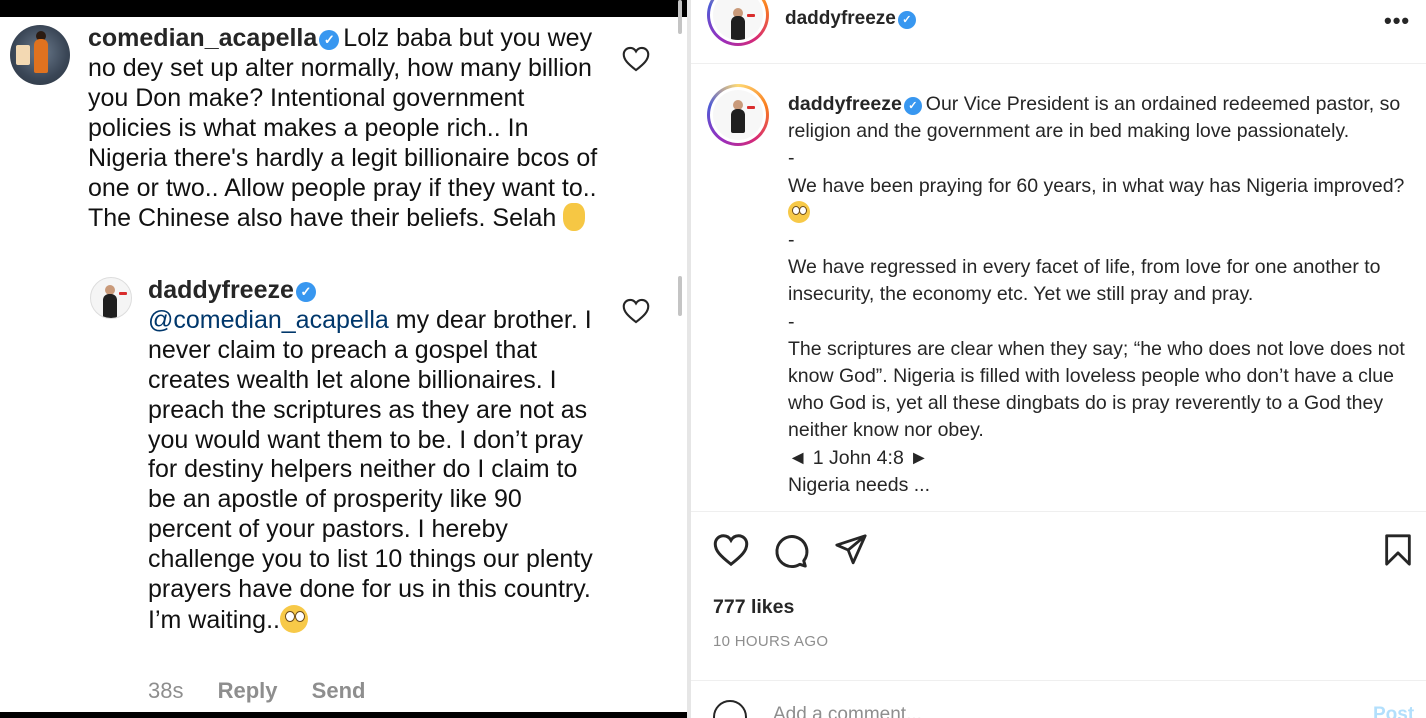 This screenshot has width=1426, height=718. Describe the element at coordinates (730, 709) in the screenshot. I see `emoji-picker-icon` at that location.